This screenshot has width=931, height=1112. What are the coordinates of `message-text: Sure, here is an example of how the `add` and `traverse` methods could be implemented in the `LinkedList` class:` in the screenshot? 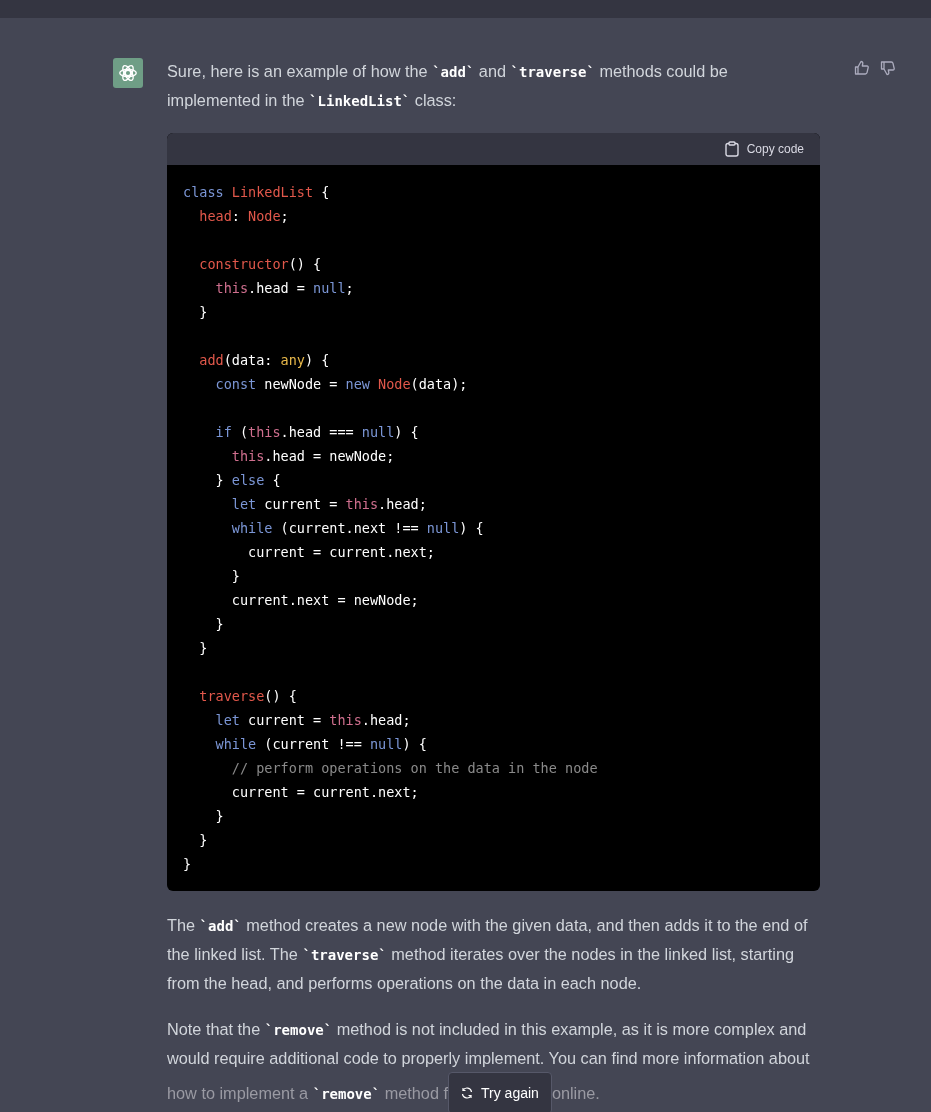 It's located at (448, 86).